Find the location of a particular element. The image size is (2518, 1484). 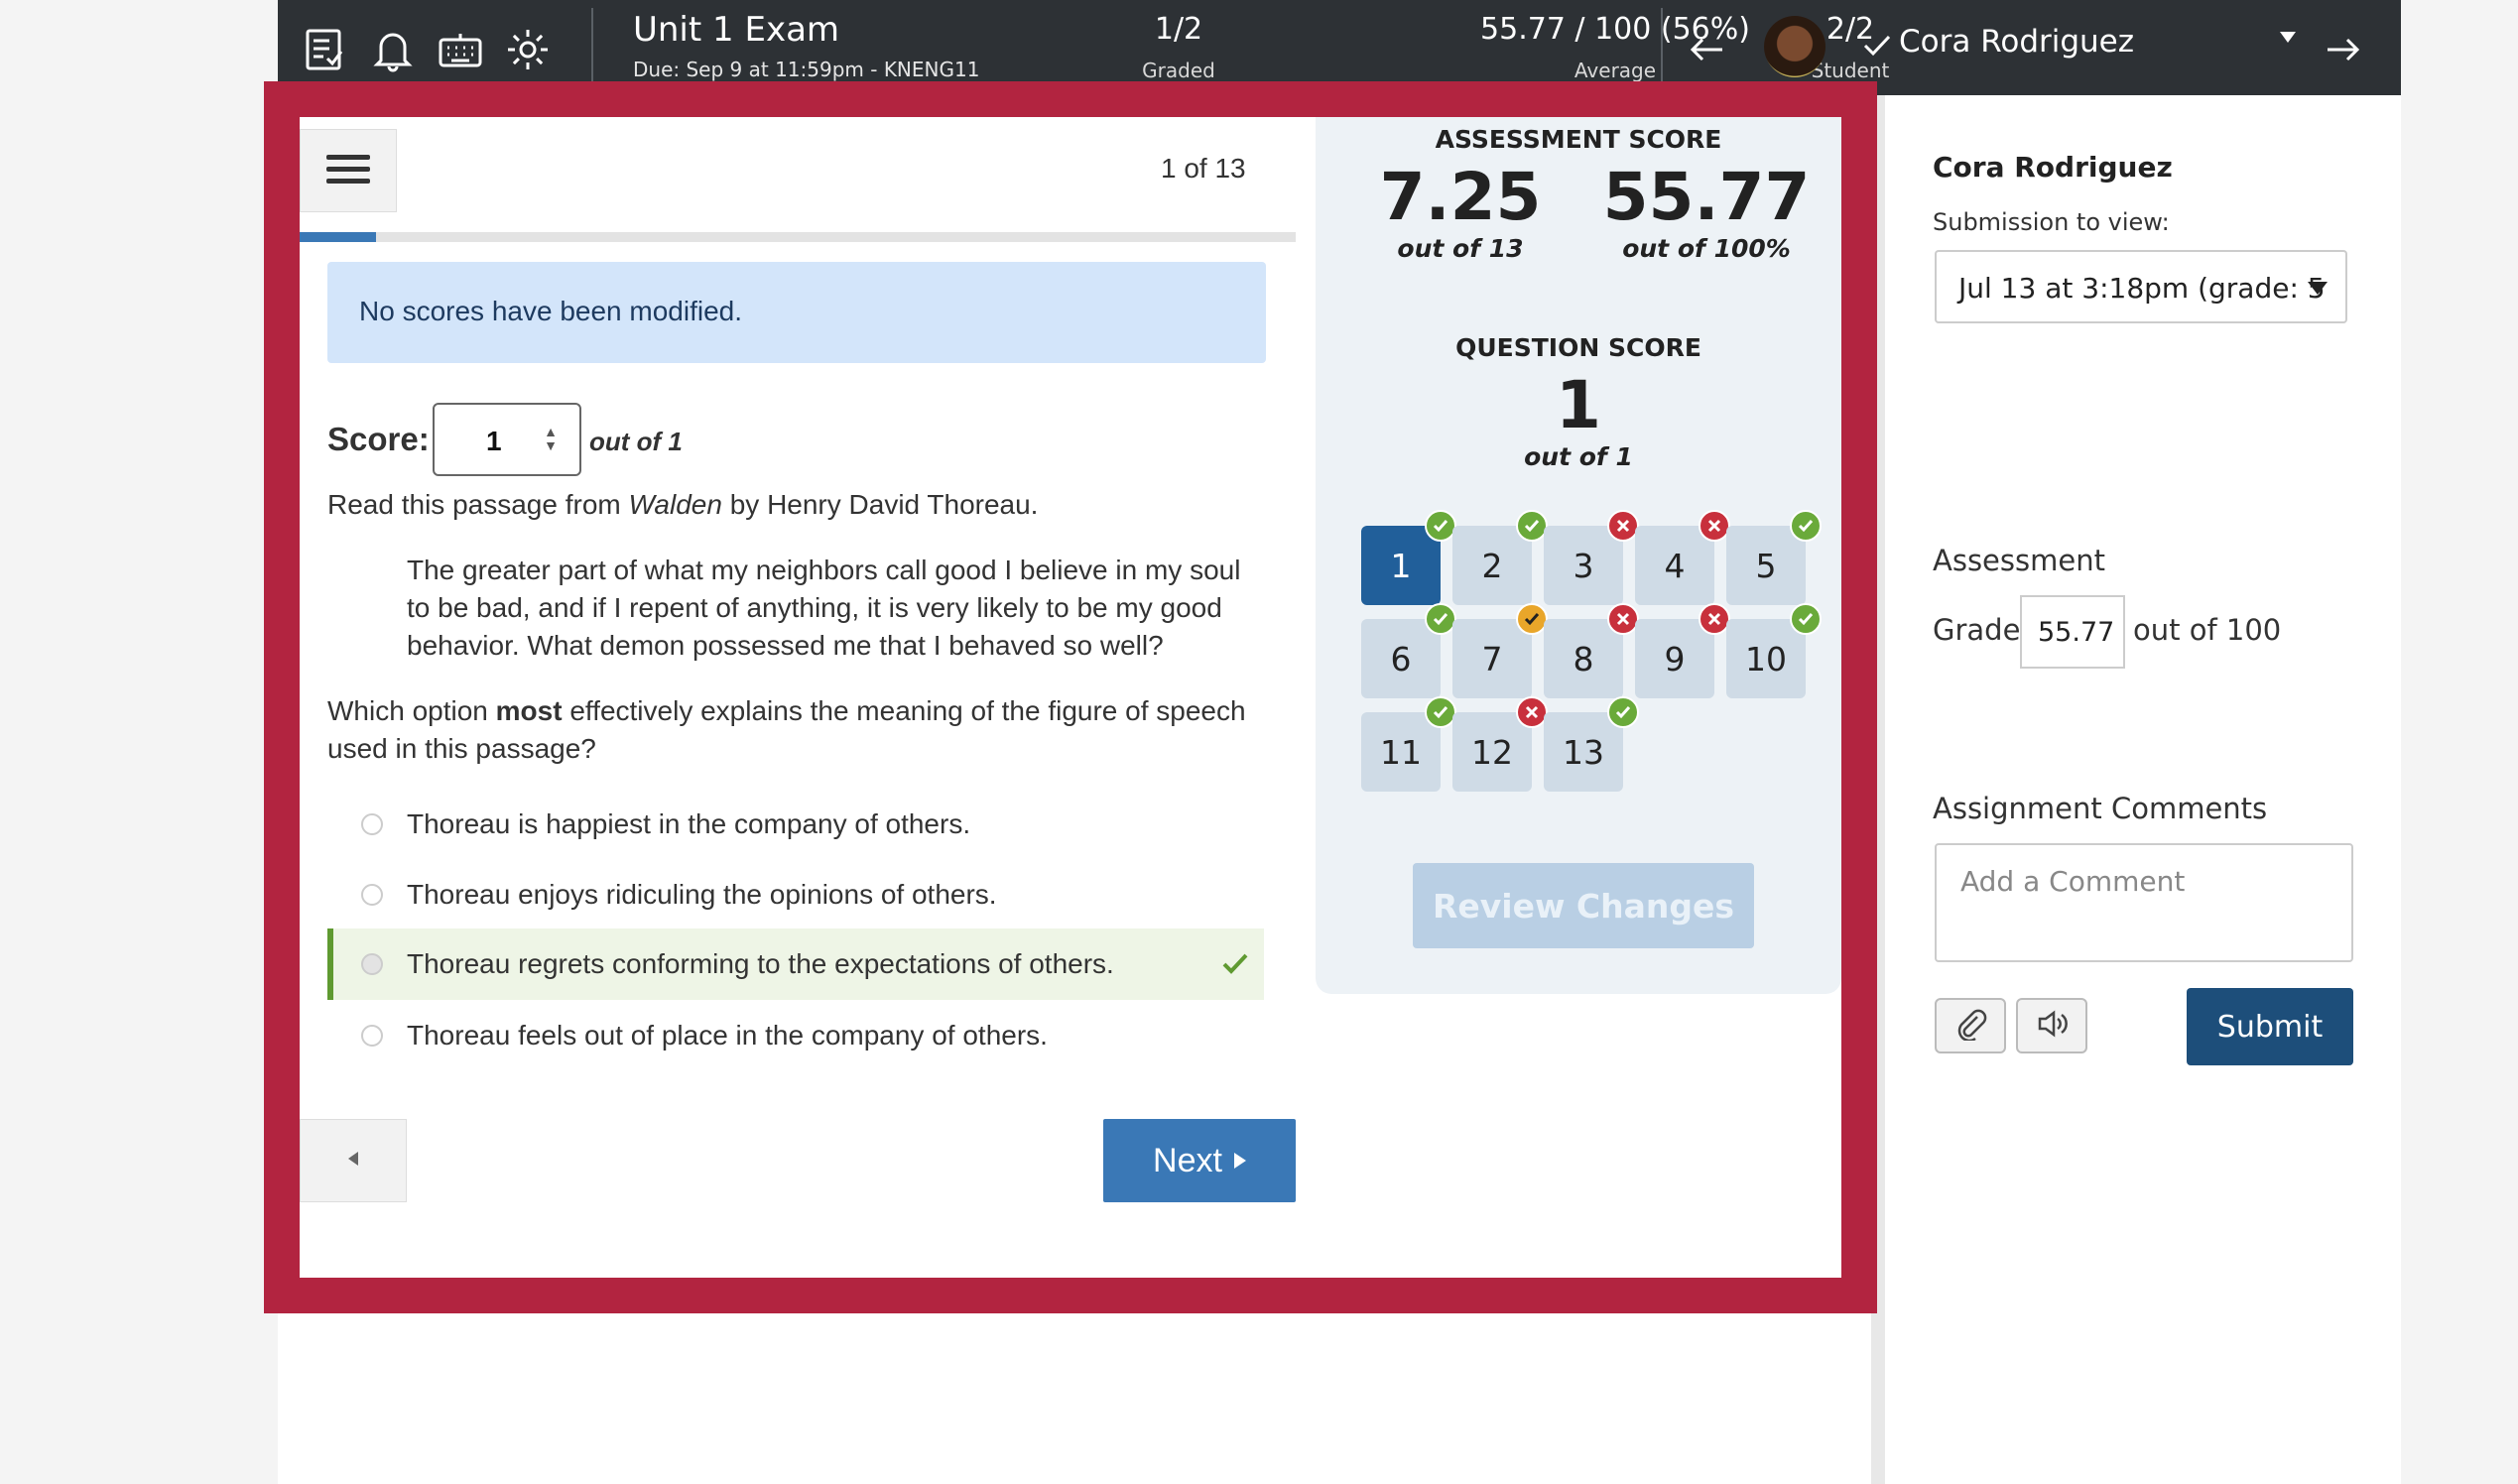

grade-label: Grade is located at coordinates (1977, 630).